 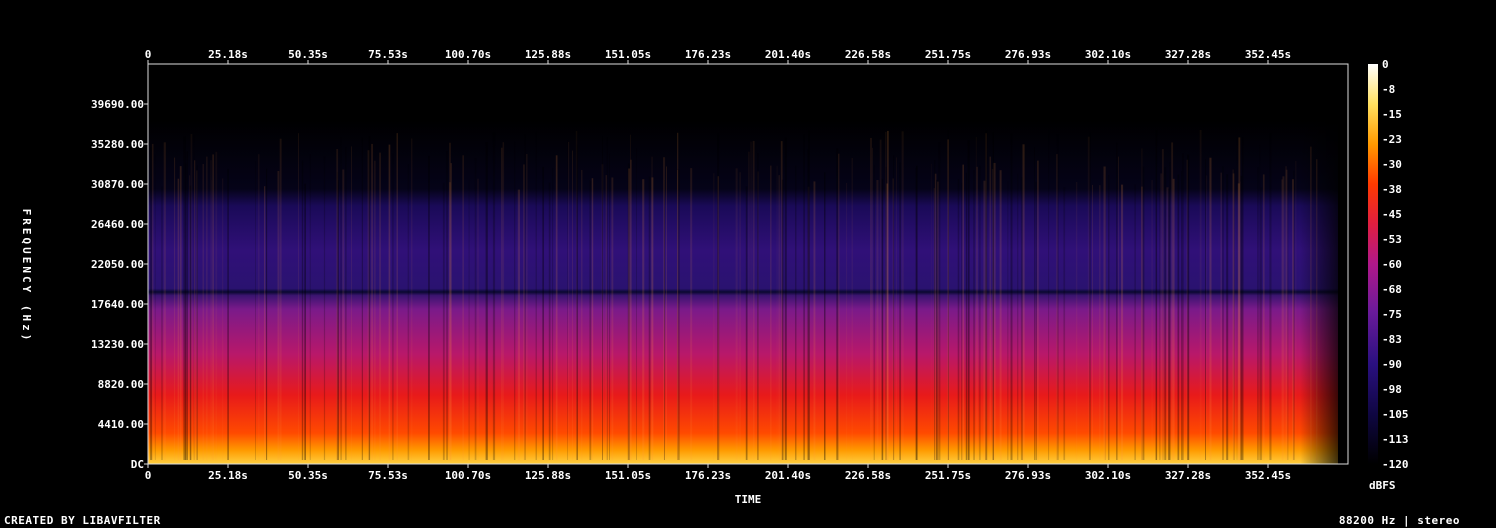 I want to click on x-tick-label-top: 251.75s, so click(x=948, y=54).